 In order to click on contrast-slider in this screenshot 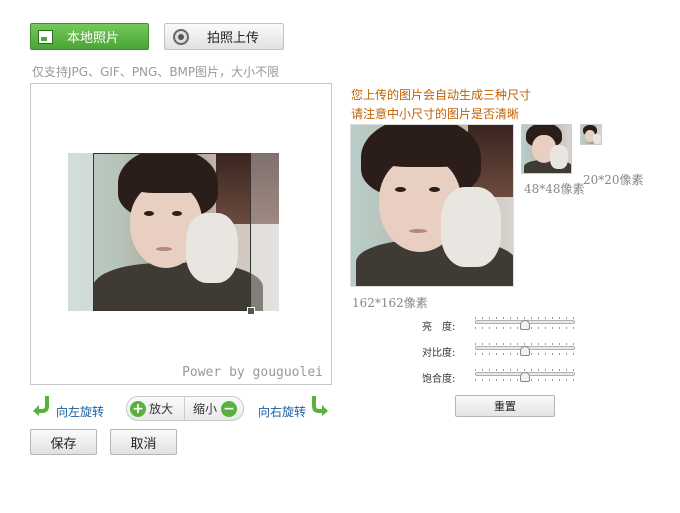, I will do `click(525, 350)`.